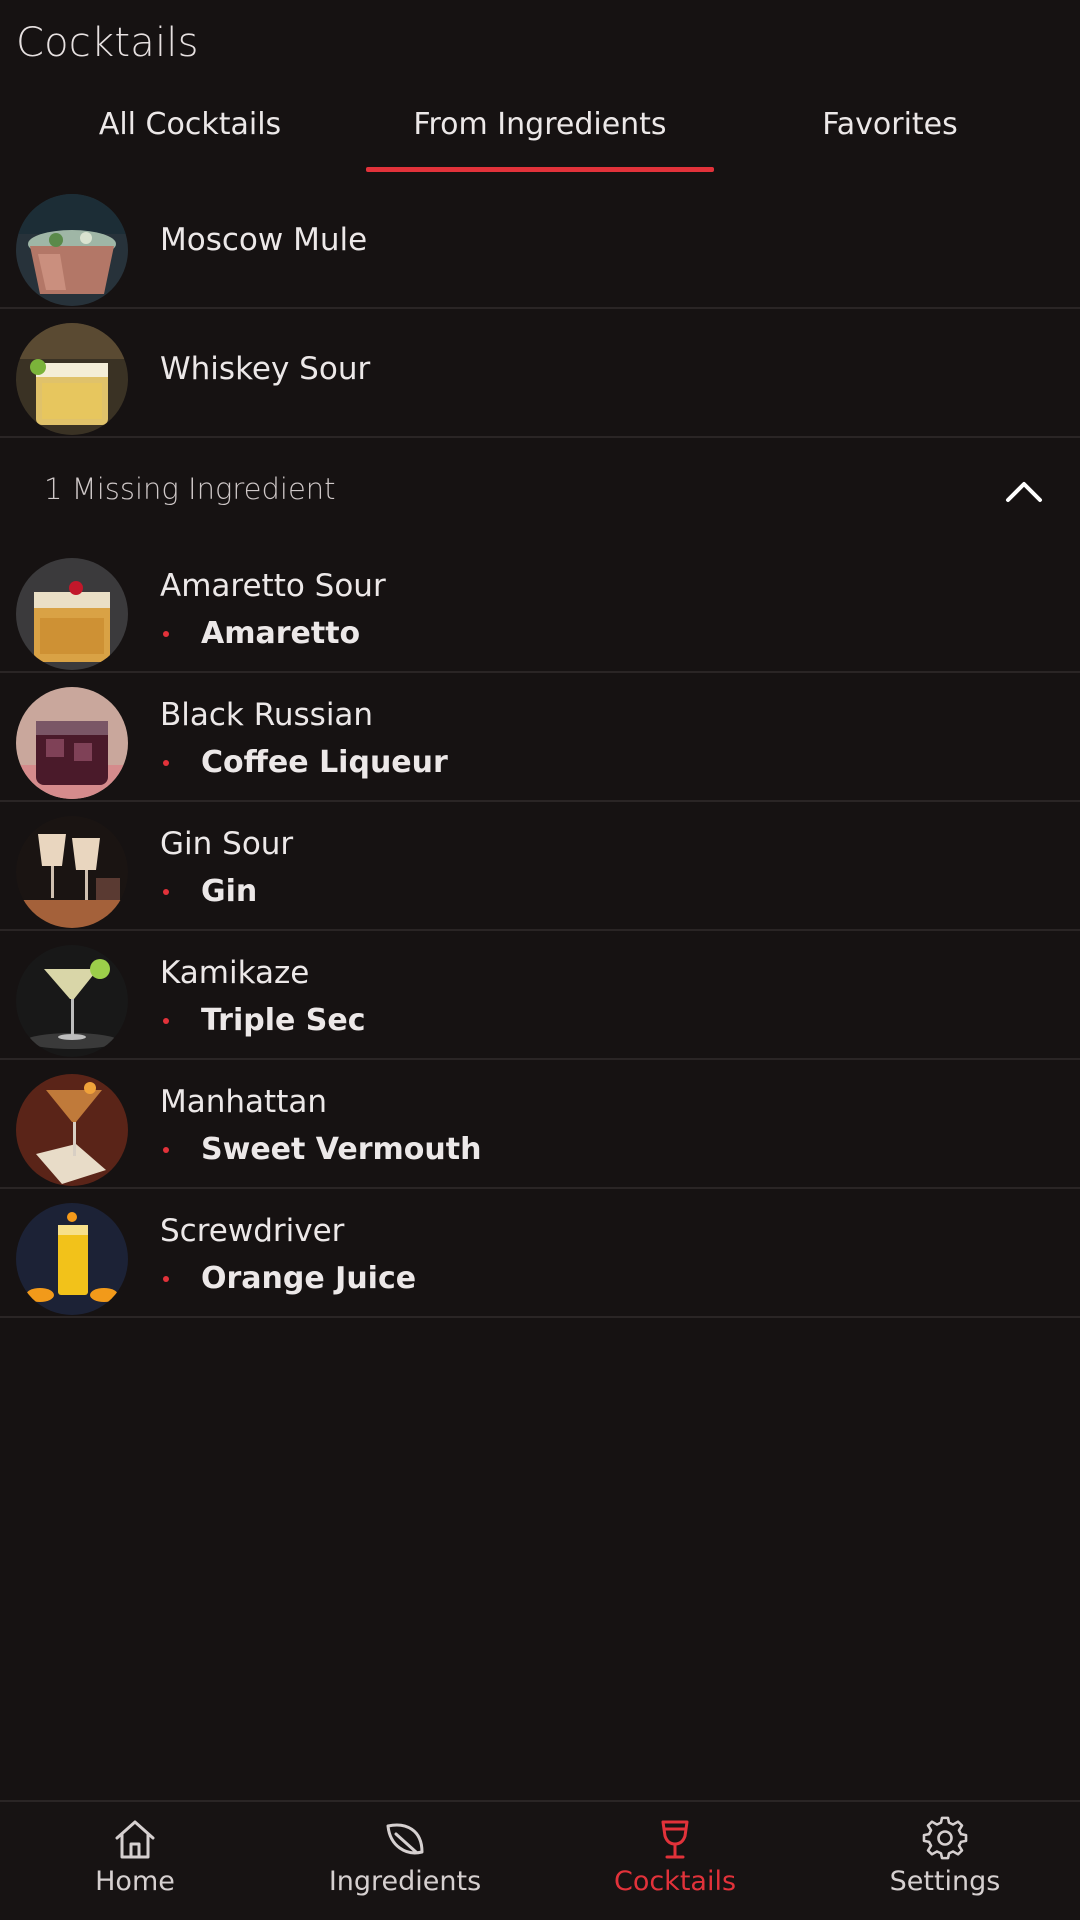 The width and height of the screenshot is (1080, 1920). I want to click on cocktail-glass-icon, so click(675, 1839).